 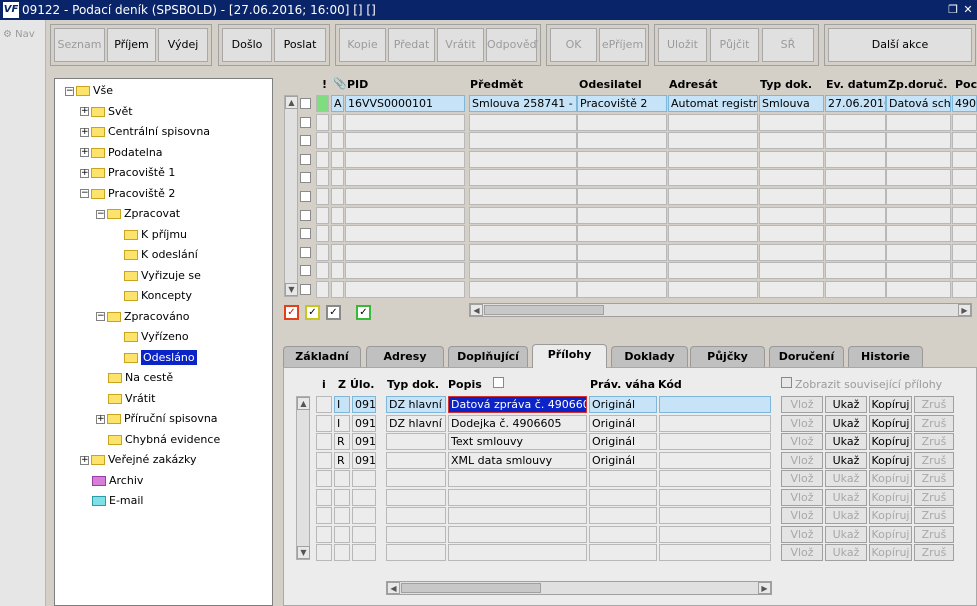 What do you see at coordinates (112, 501) in the screenshot?
I see `tree-node: E-mail` at bounding box center [112, 501].